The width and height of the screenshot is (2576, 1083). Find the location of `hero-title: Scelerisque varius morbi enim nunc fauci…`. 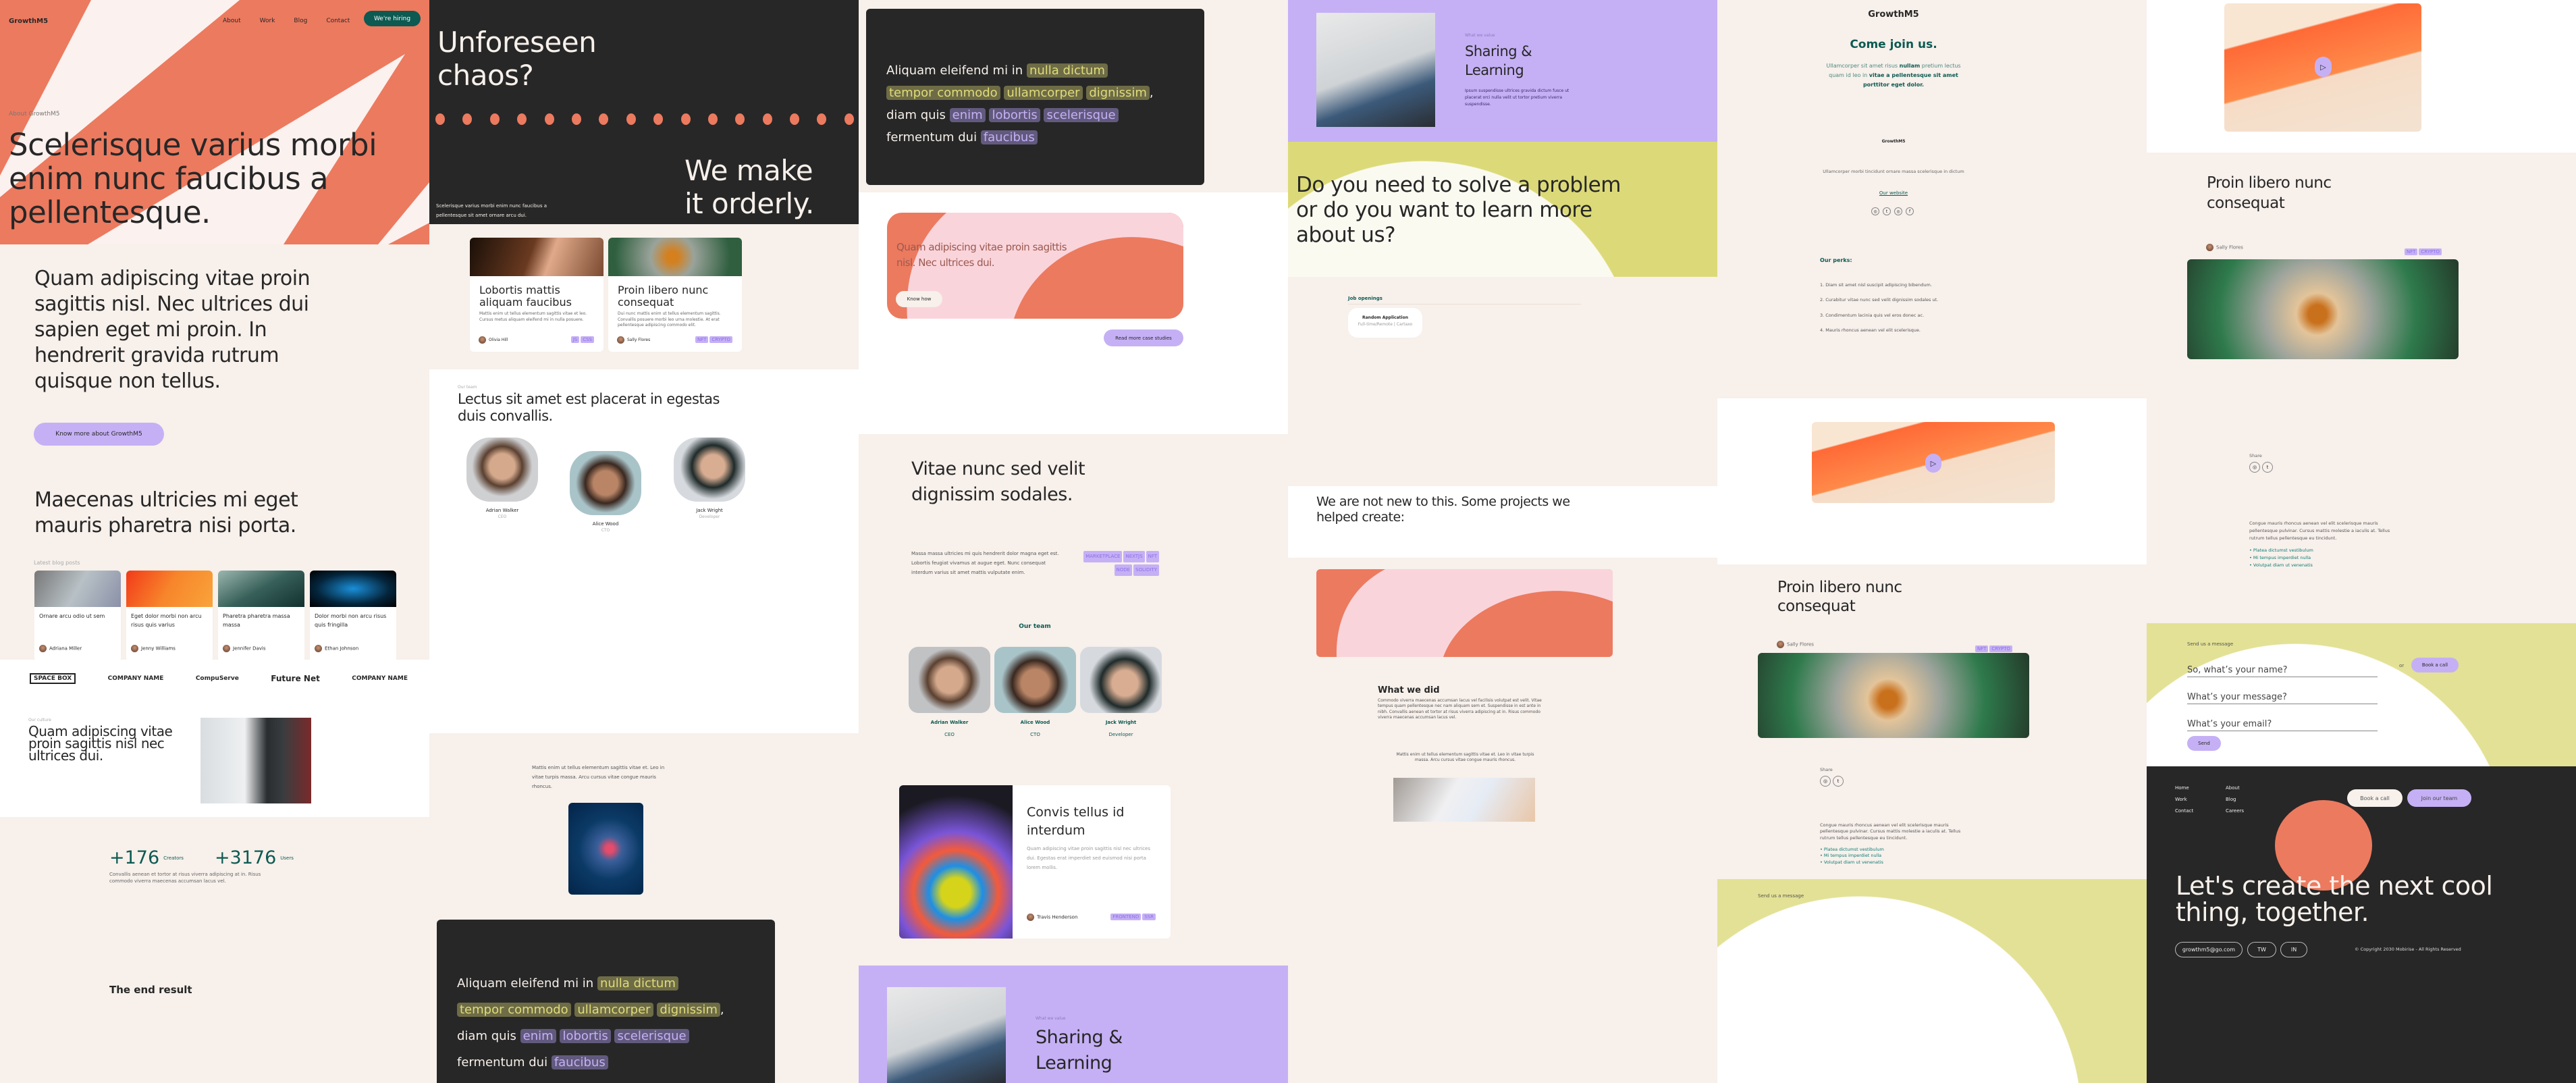

hero-title: Scelerisque varius morbi enim nunc fauci… is located at coordinates (193, 178).